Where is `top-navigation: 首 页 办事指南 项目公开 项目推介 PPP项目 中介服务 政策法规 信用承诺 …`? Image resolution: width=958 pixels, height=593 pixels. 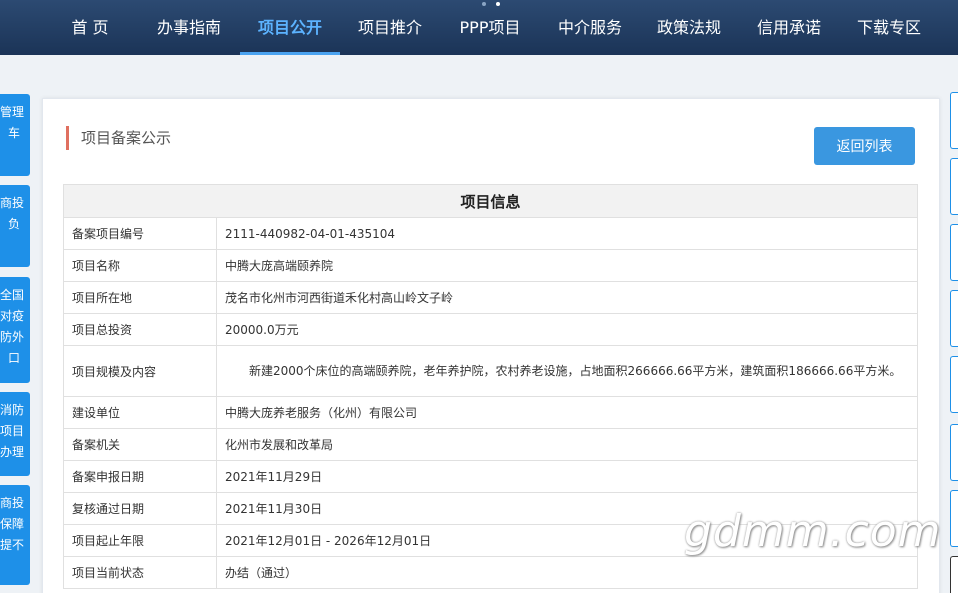 top-navigation: 首 页 办事指南 项目公开 项目推介 PPP项目 中介服务 政策法规 信用承诺 … is located at coordinates (479, 27).